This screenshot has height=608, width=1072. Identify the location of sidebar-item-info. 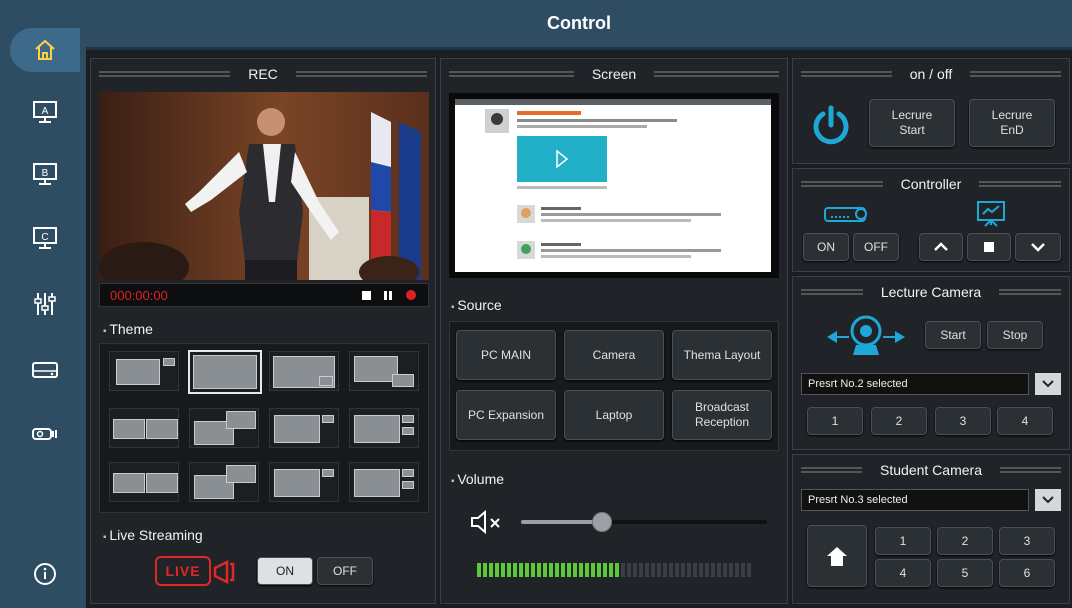
(45, 574).